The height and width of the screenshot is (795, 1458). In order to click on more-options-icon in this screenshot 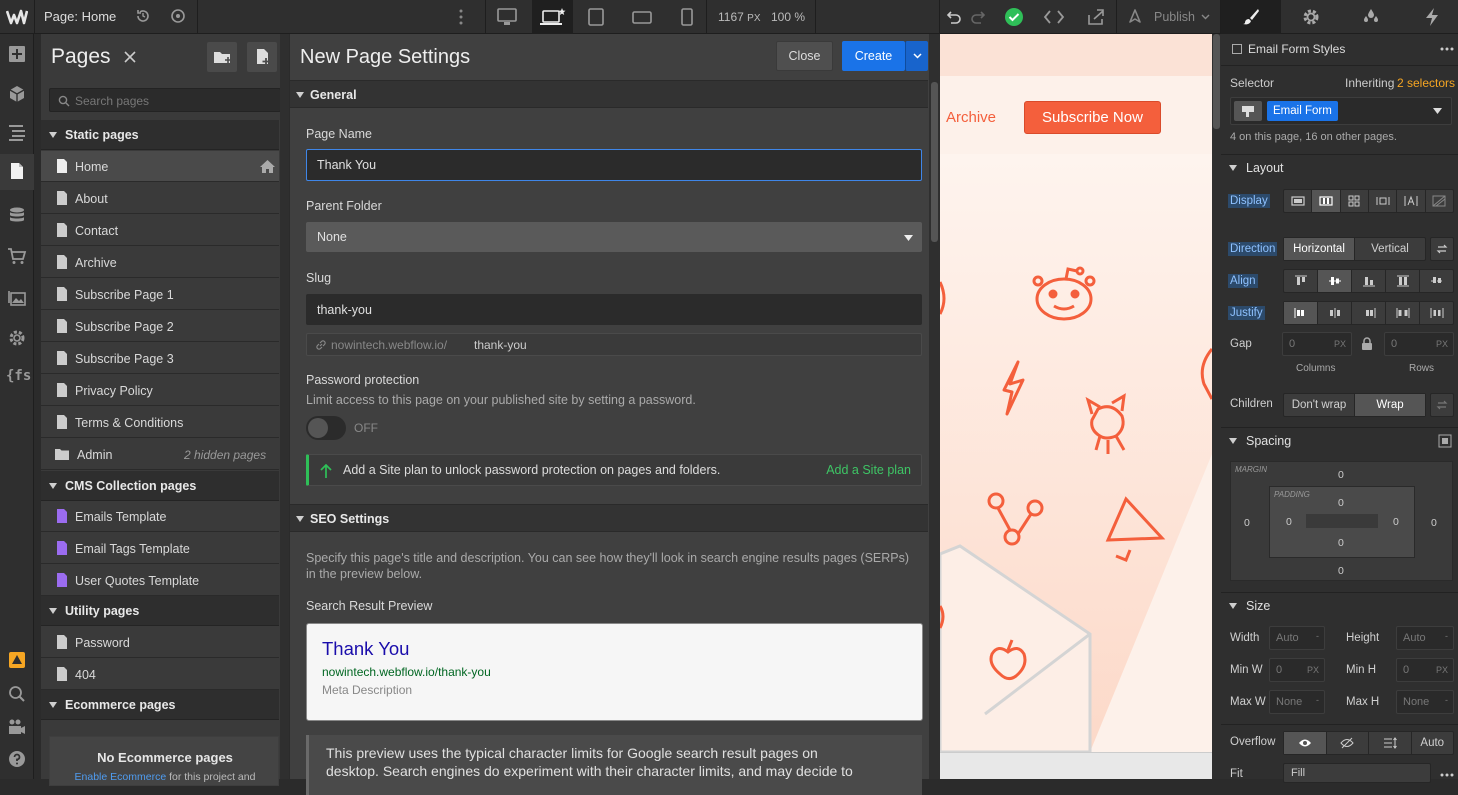, I will do `click(461, 17)`.